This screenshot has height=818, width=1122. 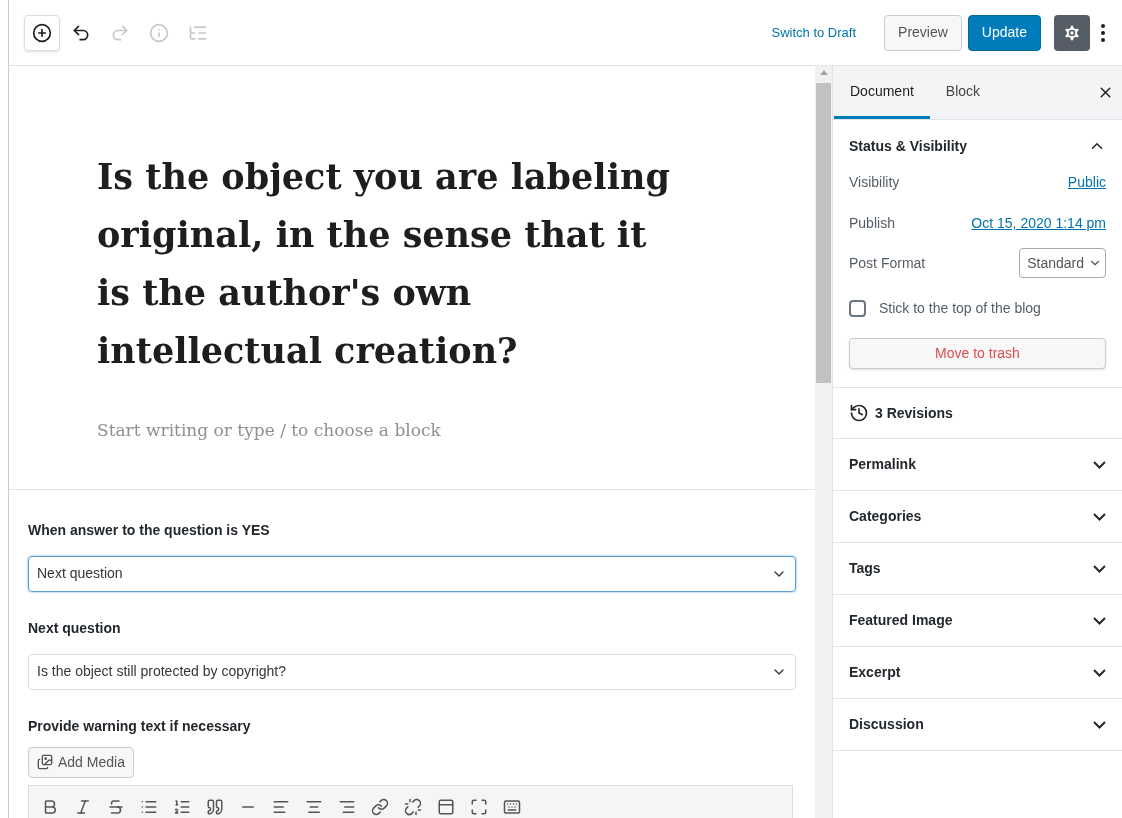 What do you see at coordinates (149, 530) in the screenshot?
I see `field-label: When answer to the question is YES` at bounding box center [149, 530].